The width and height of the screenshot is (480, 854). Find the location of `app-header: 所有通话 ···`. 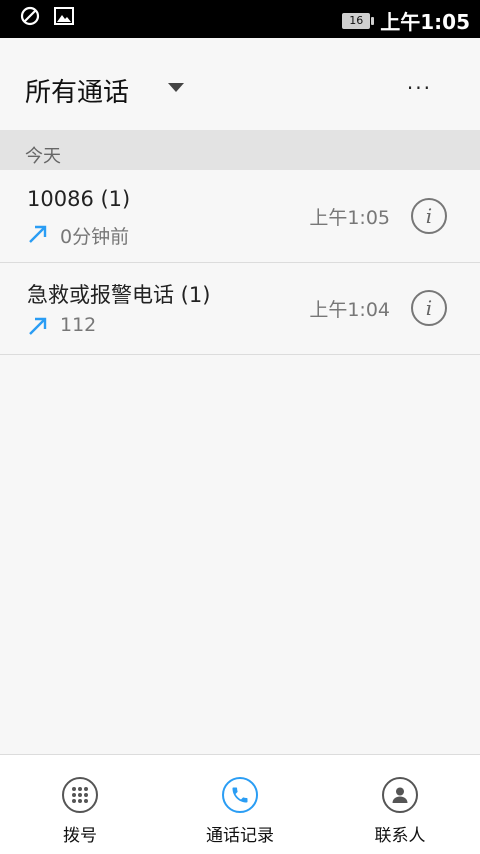

app-header: 所有通话 ··· is located at coordinates (240, 84).